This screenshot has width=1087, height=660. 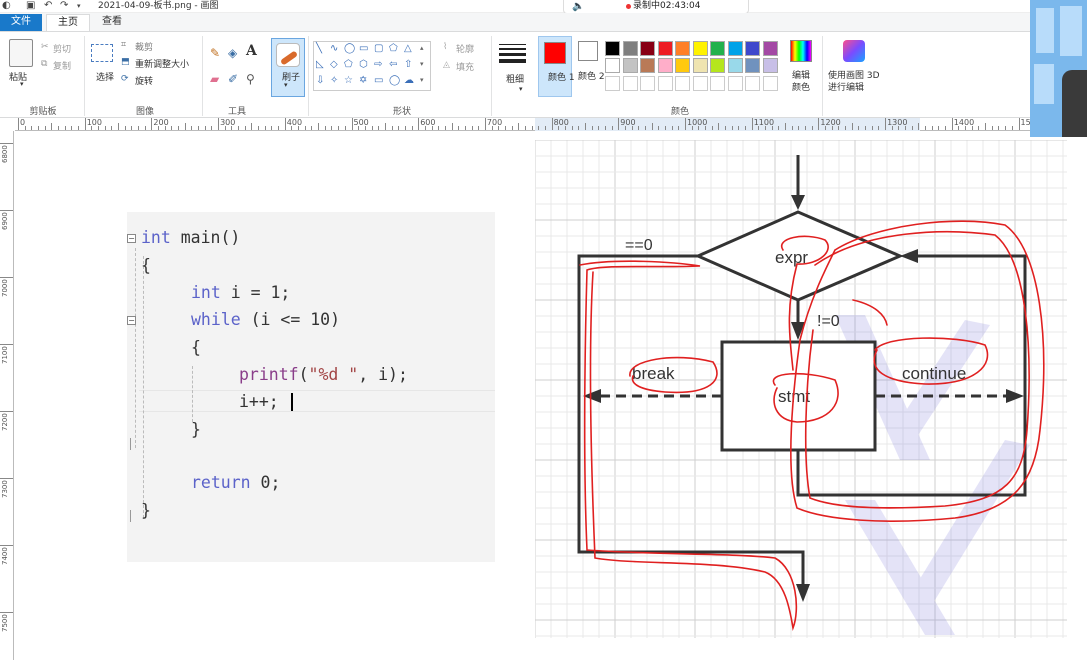 I want to click on size-dropdown-icon: ▾, so click(x=521, y=89).